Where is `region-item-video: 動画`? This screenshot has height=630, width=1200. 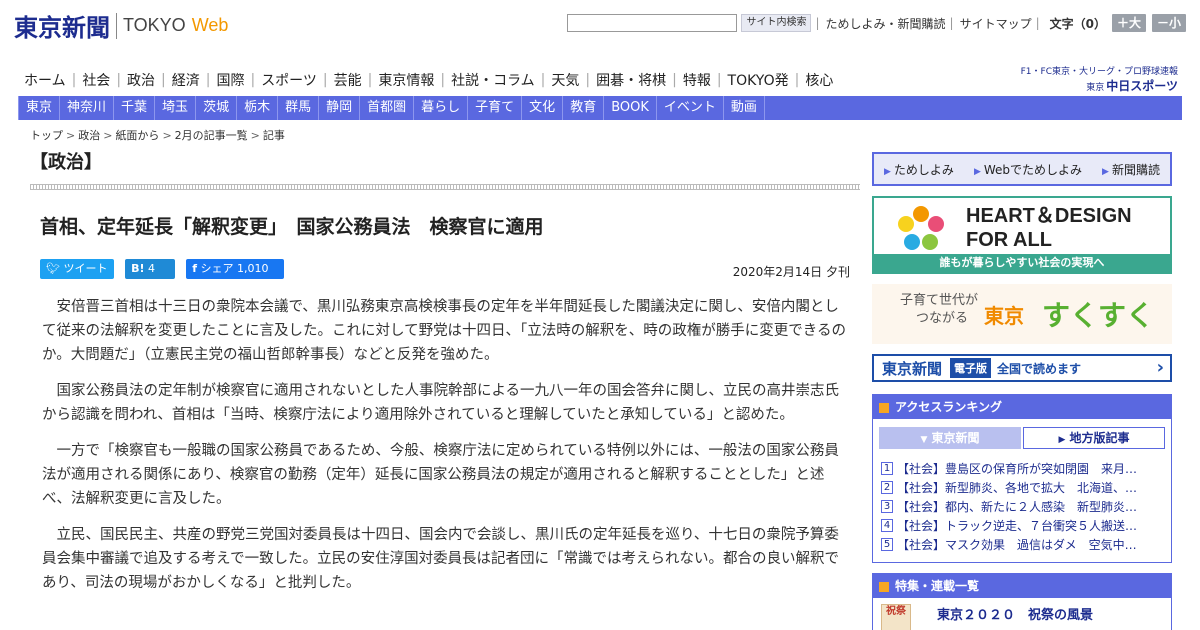
region-item-video: 動画 is located at coordinates (744, 108).